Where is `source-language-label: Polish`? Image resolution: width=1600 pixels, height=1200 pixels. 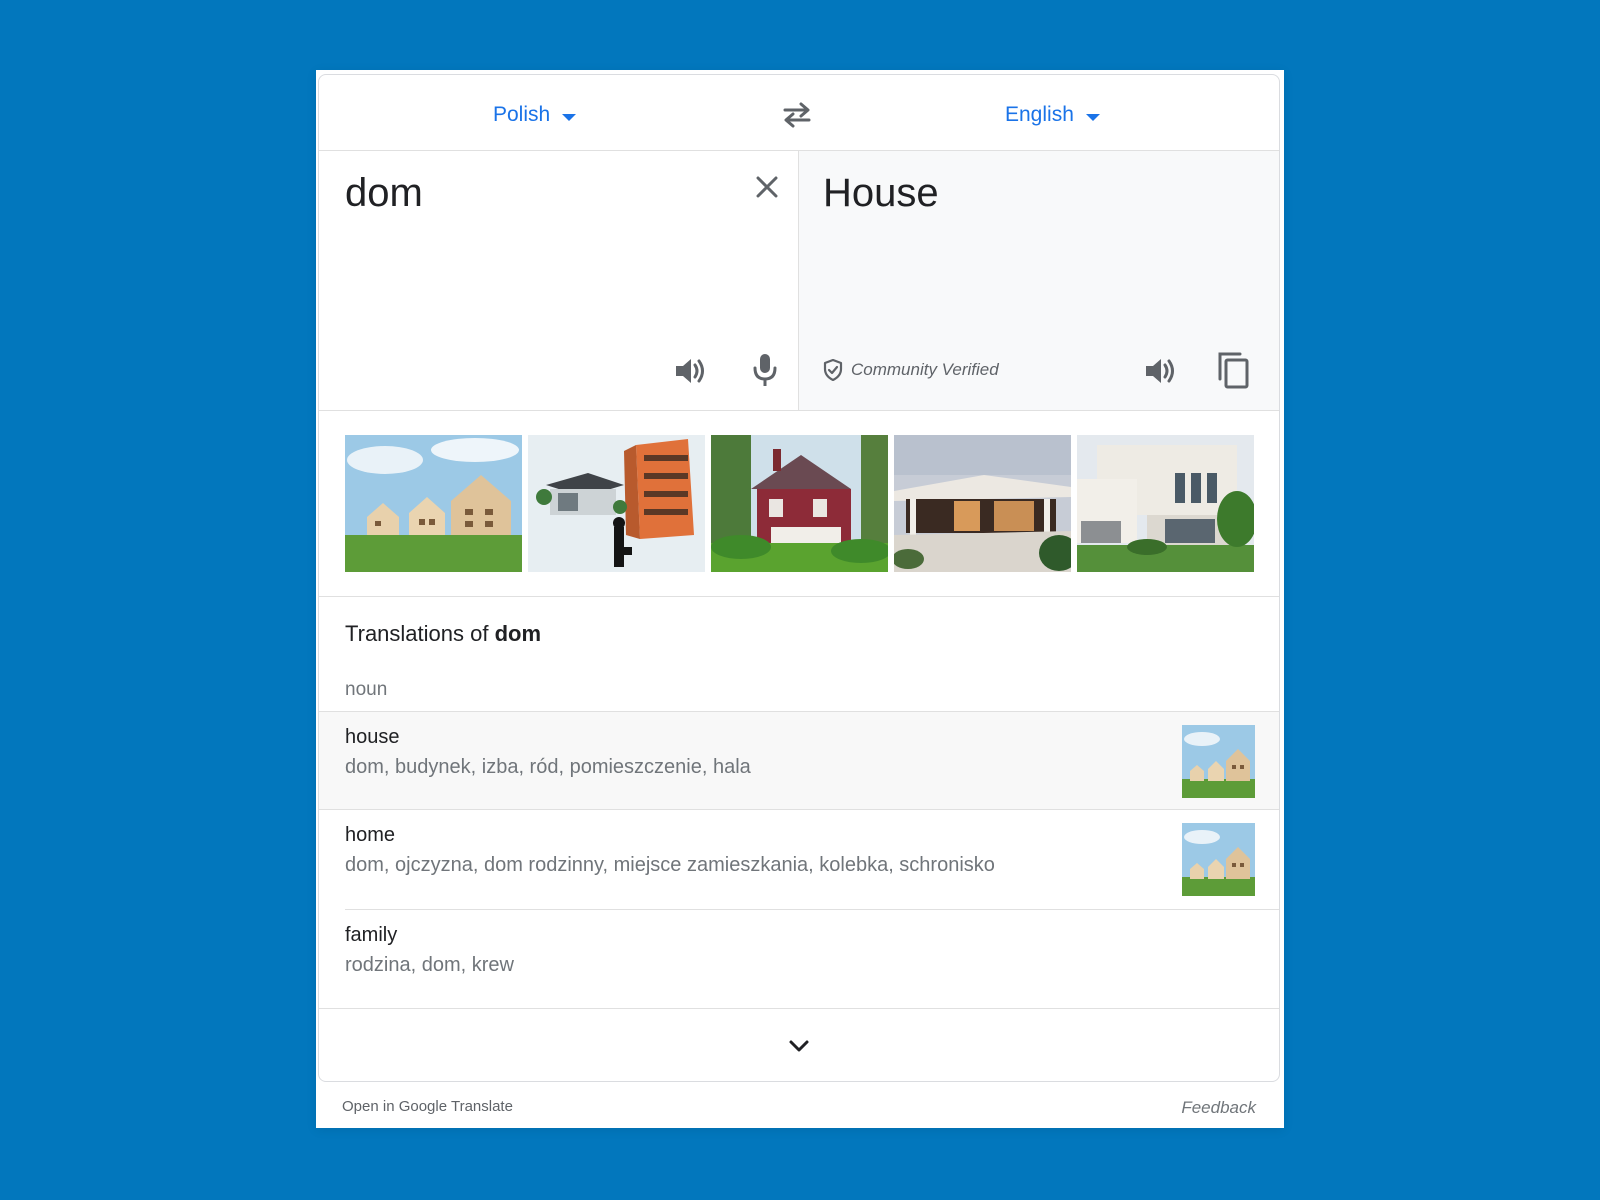
source-language-label: Polish is located at coordinates (522, 114).